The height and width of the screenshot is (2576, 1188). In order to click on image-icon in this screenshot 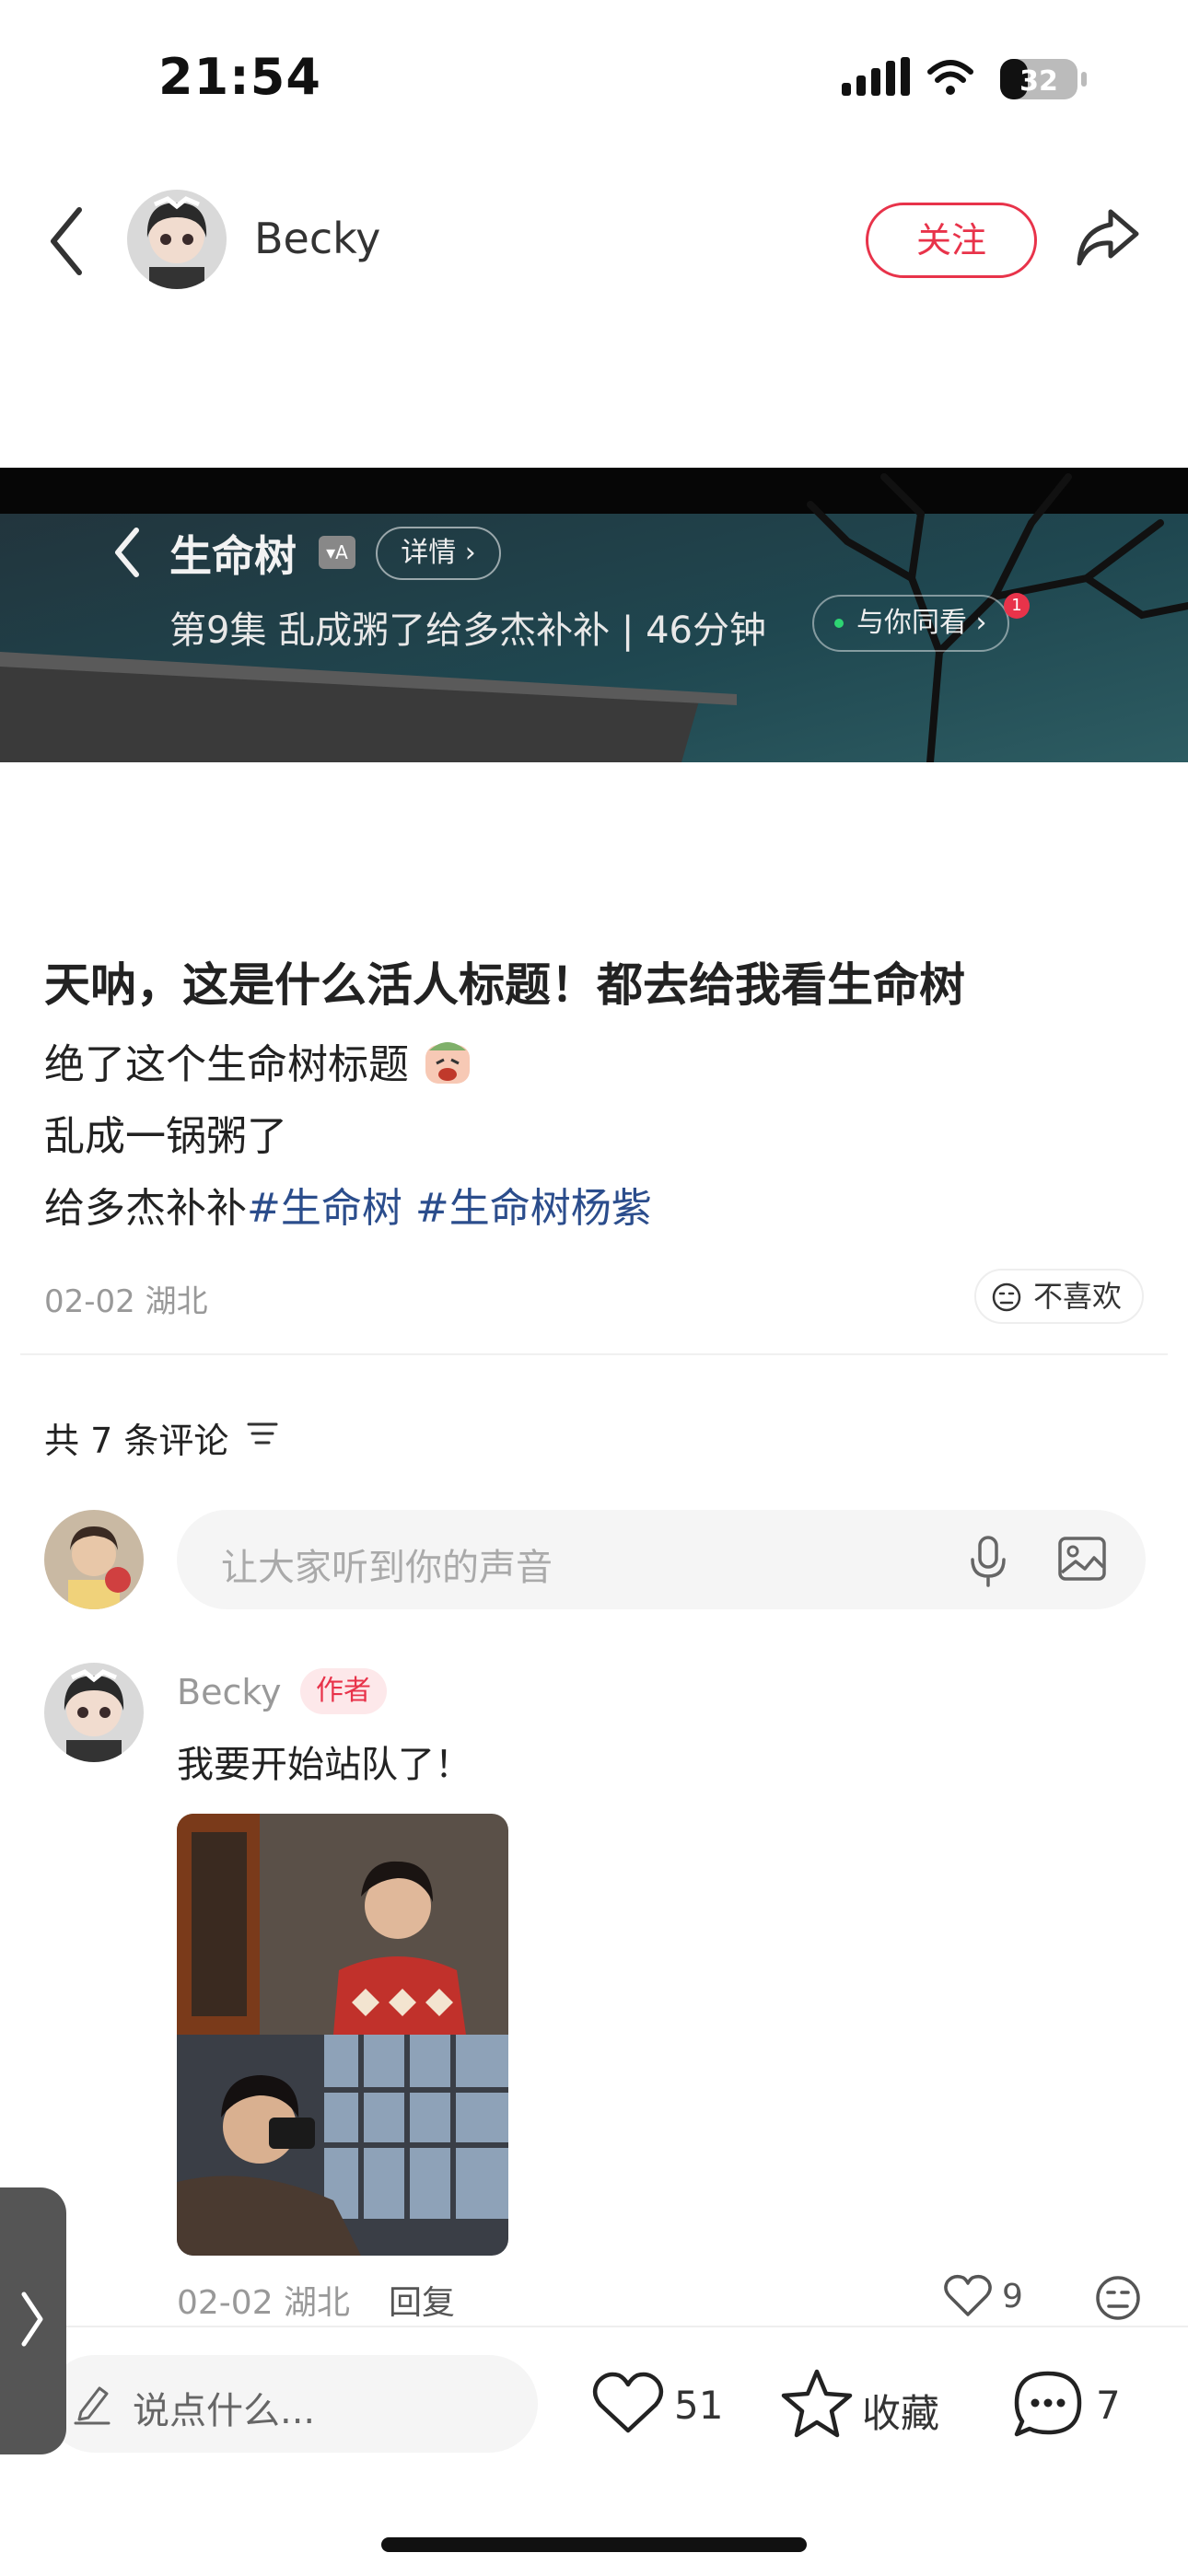, I will do `click(1082, 1559)`.